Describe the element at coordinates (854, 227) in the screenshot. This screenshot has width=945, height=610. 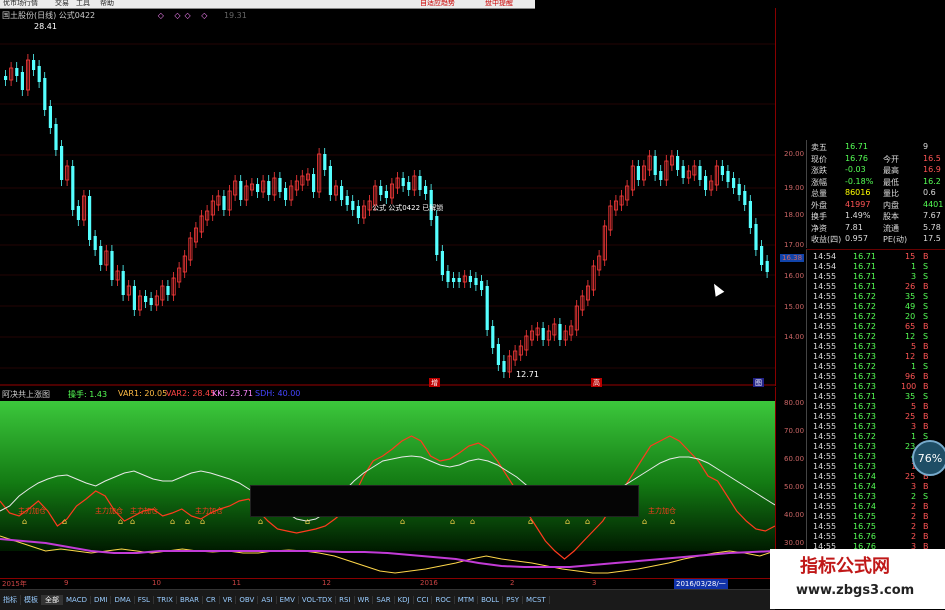
I see `quote-value: 7.81` at that location.